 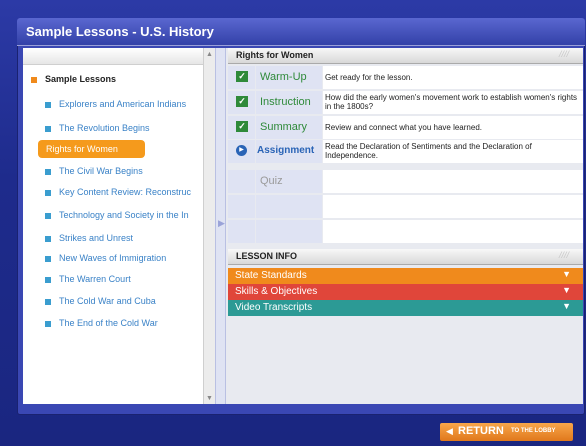 What do you see at coordinates (405, 257) in the screenshot?
I see `lesson-info-header: LESSON INFO ////` at bounding box center [405, 257].